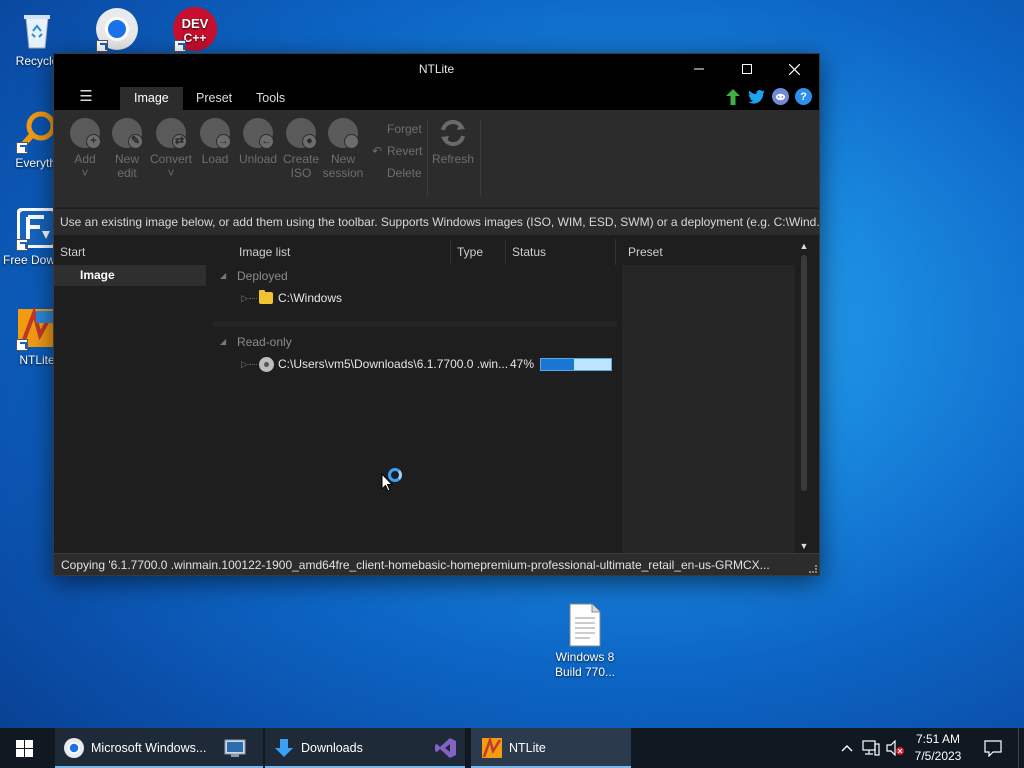 The height and width of the screenshot is (768, 1024). I want to click on taskbar-item-label: Downloads, so click(332, 748).